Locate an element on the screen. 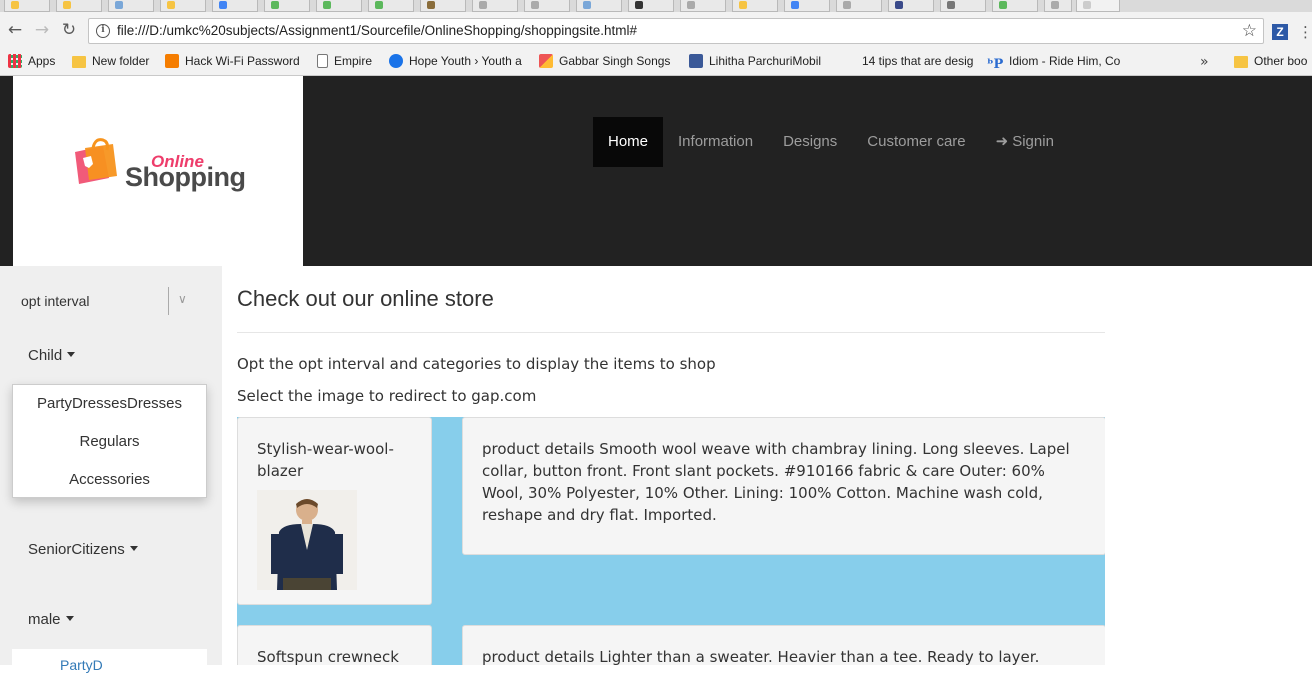 The image size is (1312, 679). star-icon: ☆ is located at coordinates (1249, 31).